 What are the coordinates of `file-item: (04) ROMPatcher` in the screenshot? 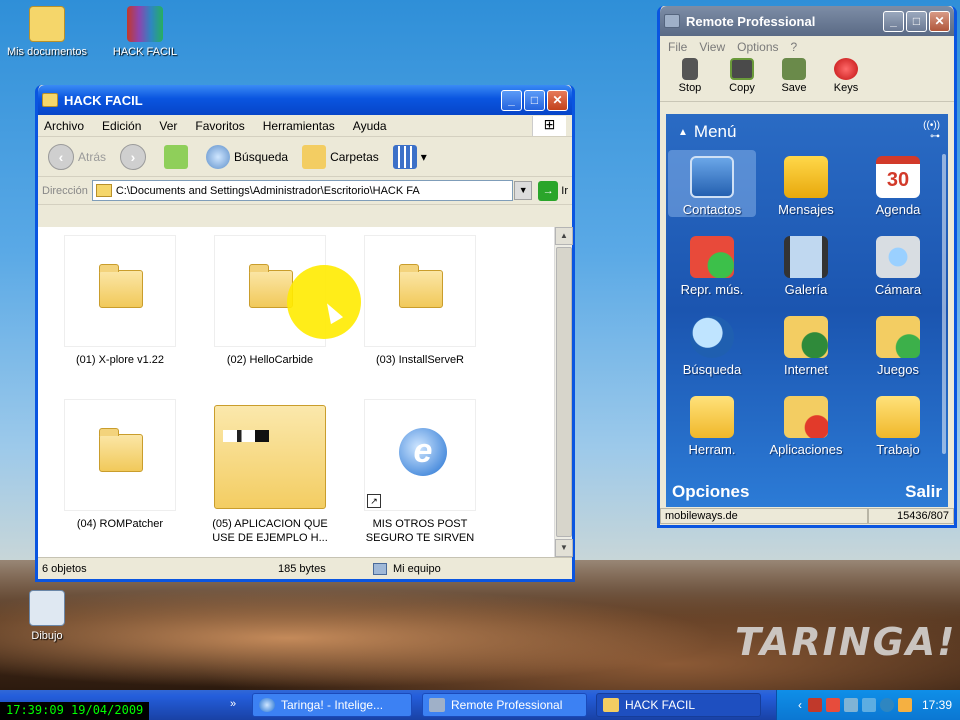 It's located at (120, 465).